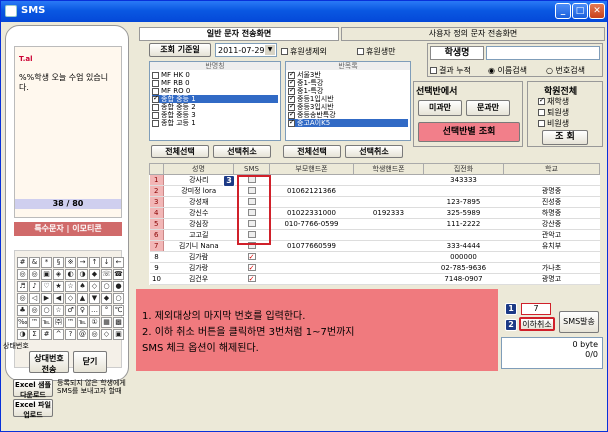  What do you see at coordinates (374, 235) in the screenshot?
I see `table-row: 6 고고길 관악고` at bounding box center [374, 235].